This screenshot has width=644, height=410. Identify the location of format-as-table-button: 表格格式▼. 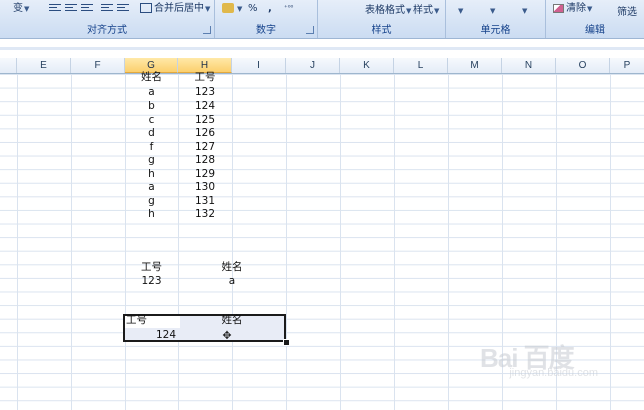
(388, 9).